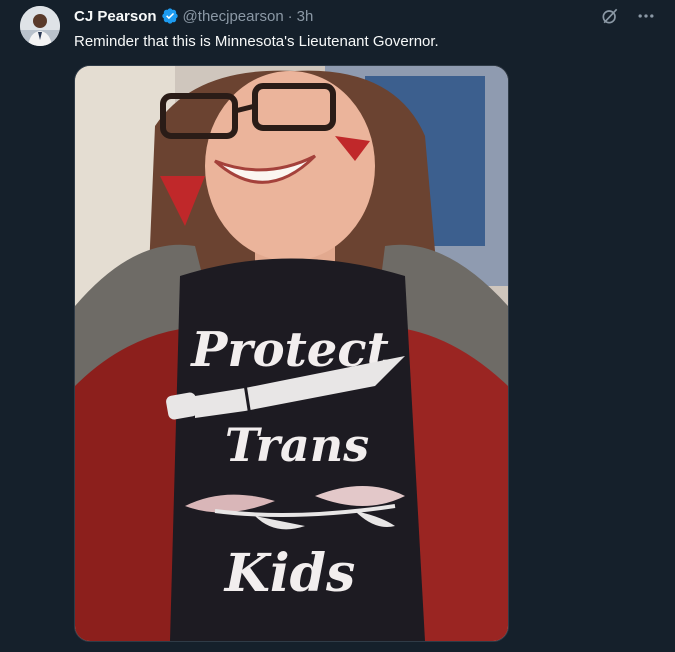 Image resolution: width=675 pixels, height=652 pixels. I want to click on more-icon, so click(646, 16).